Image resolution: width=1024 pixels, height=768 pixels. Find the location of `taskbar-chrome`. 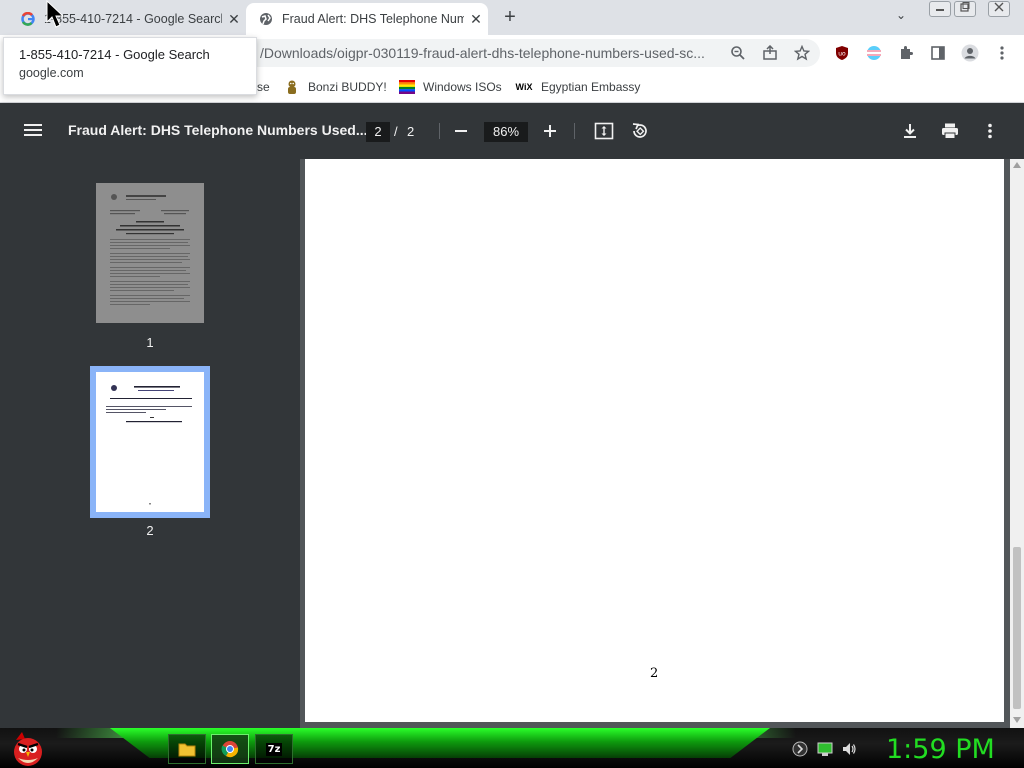

taskbar-chrome is located at coordinates (230, 749).